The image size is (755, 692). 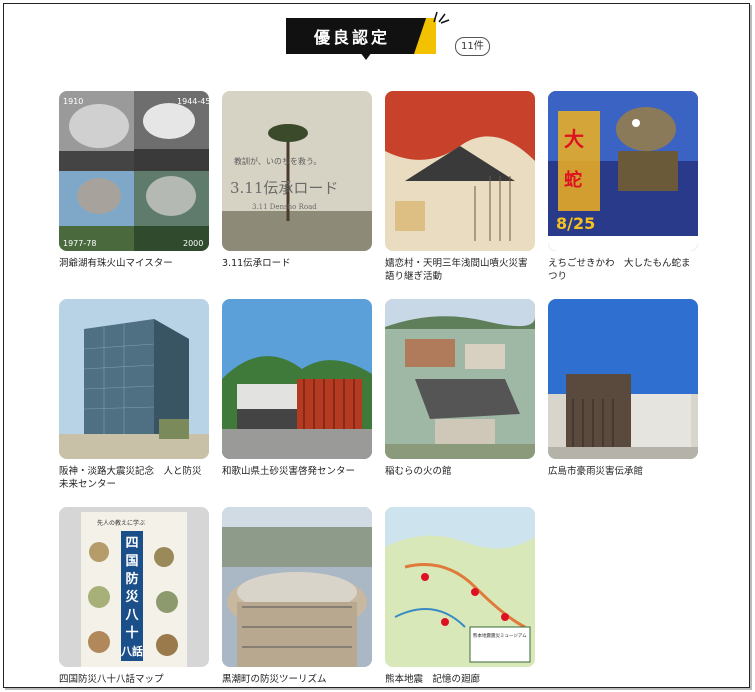 I want to click on eruption-scroll-painting, so click(x=460, y=171).